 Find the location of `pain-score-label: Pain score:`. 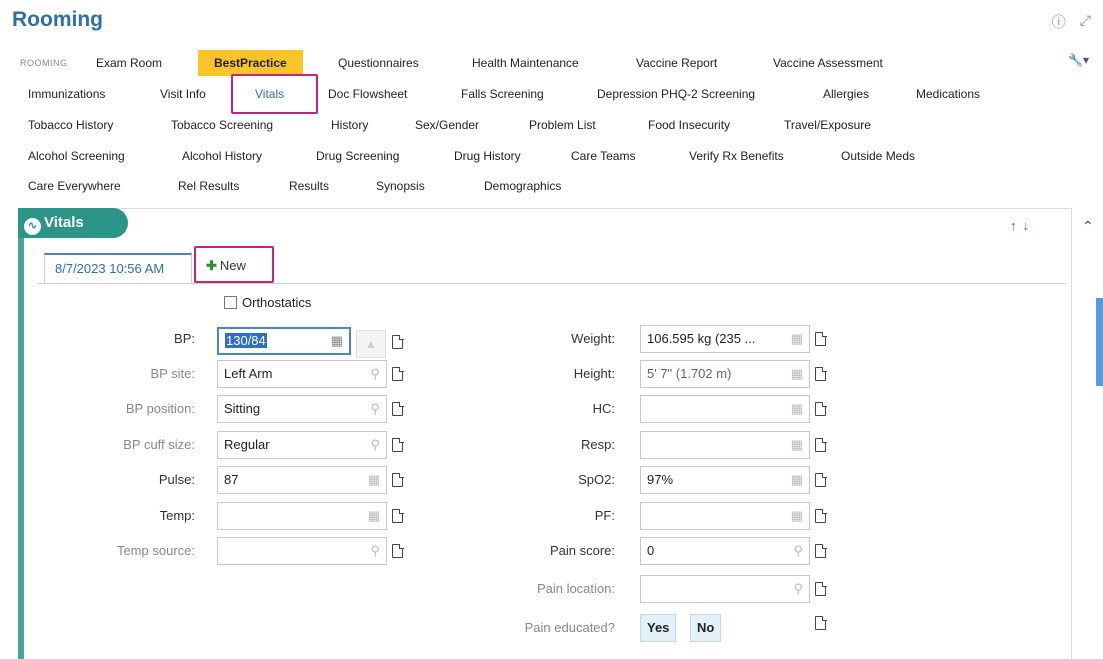

pain-score-label: Pain score: is located at coordinates (582, 550).